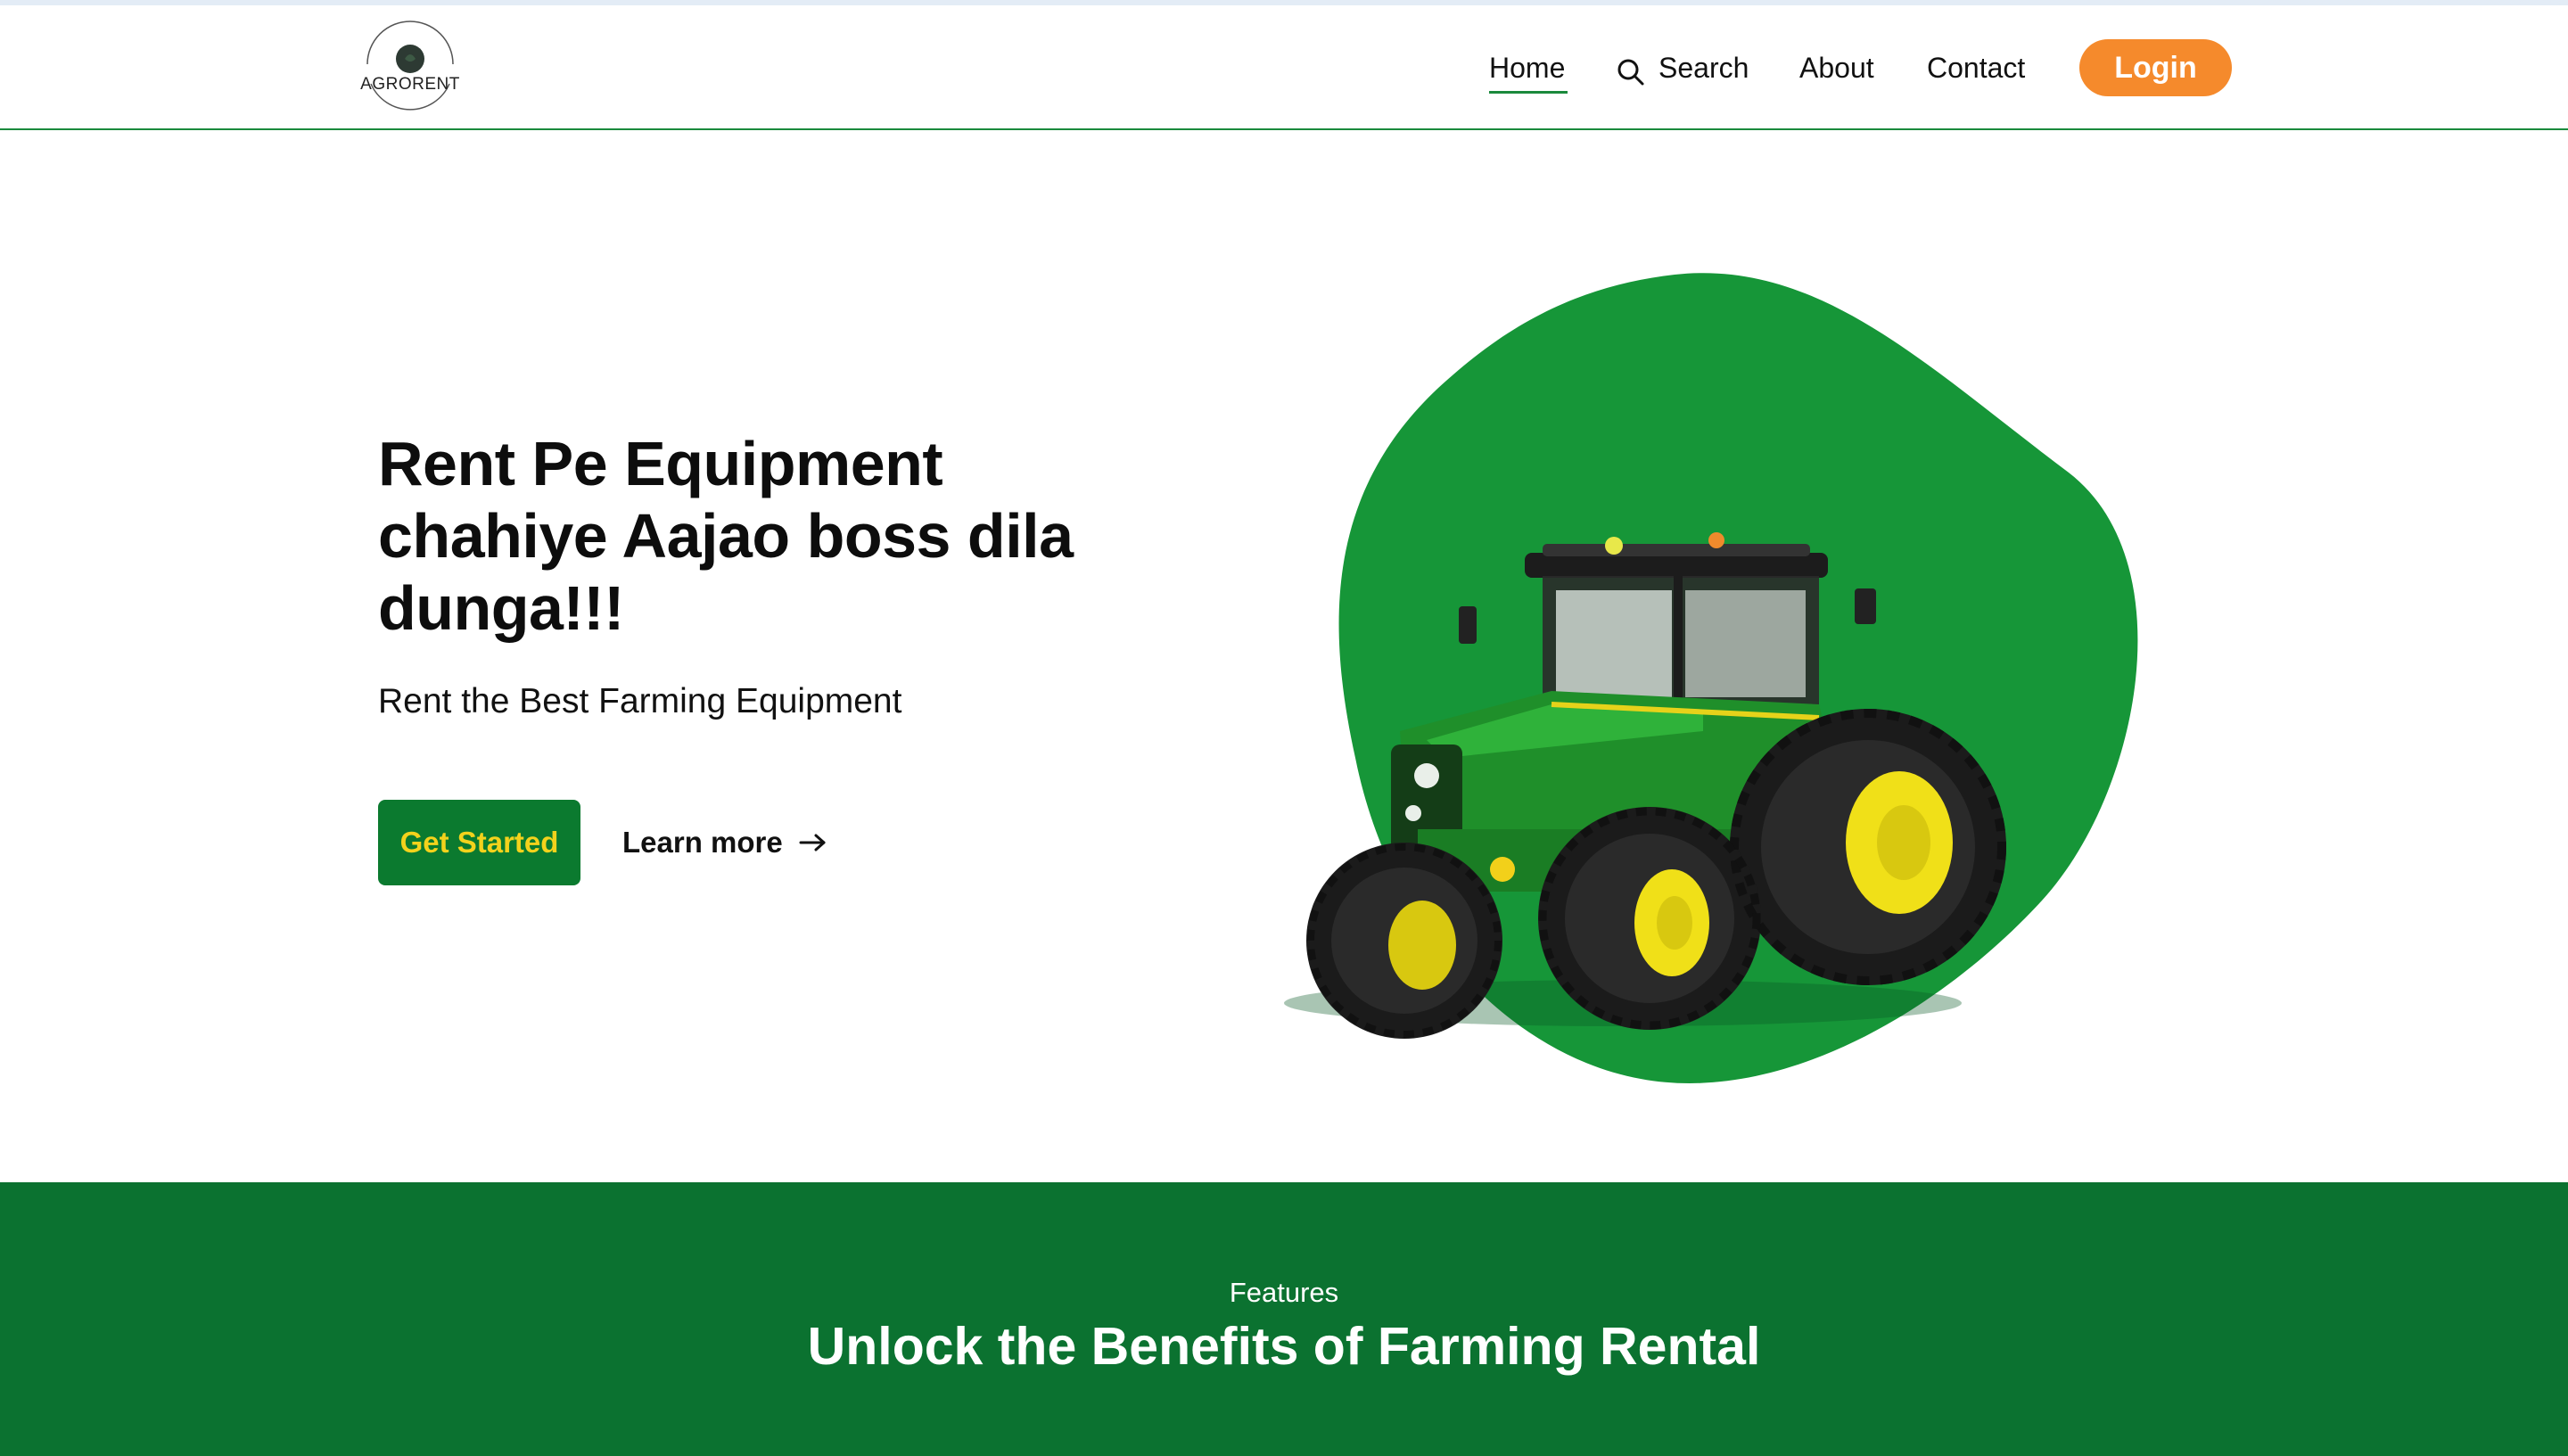 The width and height of the screenshot is (2568, 1456). What do you see at coordinates (1976, 68) in the screenshot?
I see `nav-contact: Contact` at bounding box center [1976, 68].